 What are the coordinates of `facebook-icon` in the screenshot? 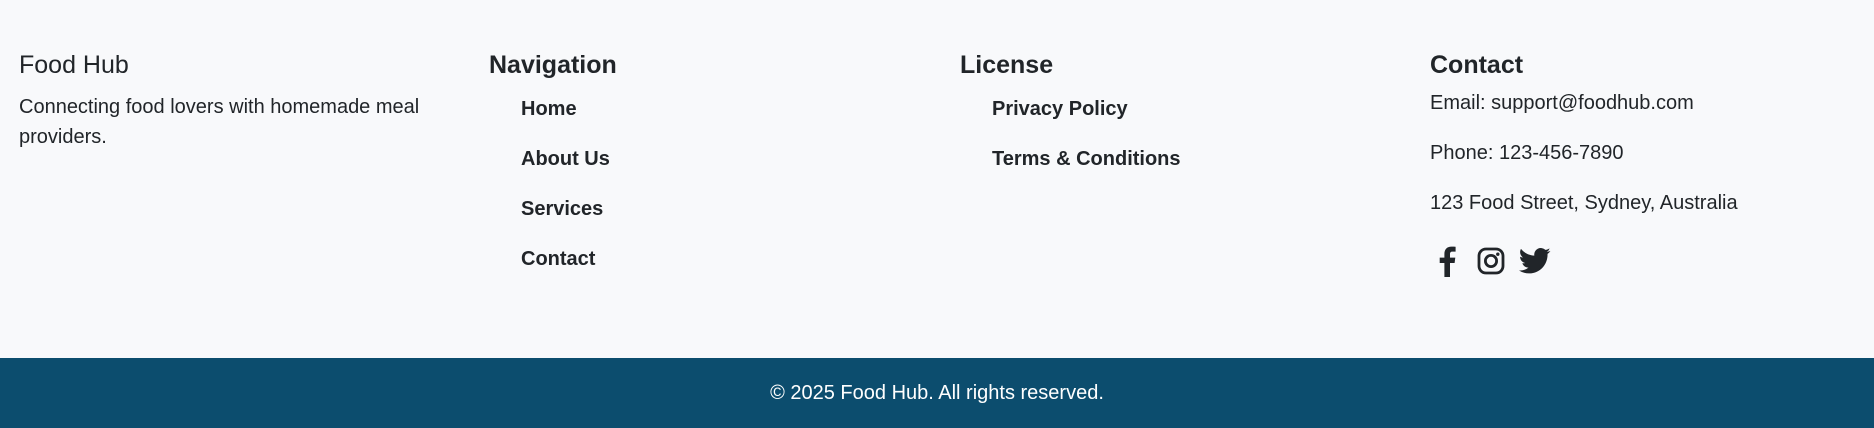 It's located at (1447, 261).